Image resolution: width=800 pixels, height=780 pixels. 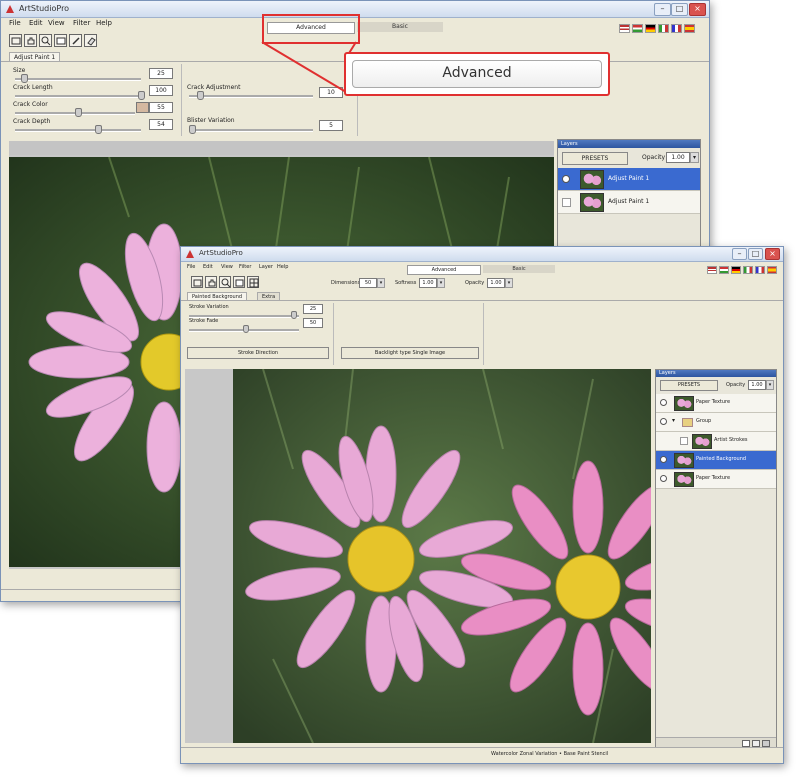 What do you see at coordinates (772, 254) in the screenshot?
I see `close-button: ×` at bounding box center [772, 254].